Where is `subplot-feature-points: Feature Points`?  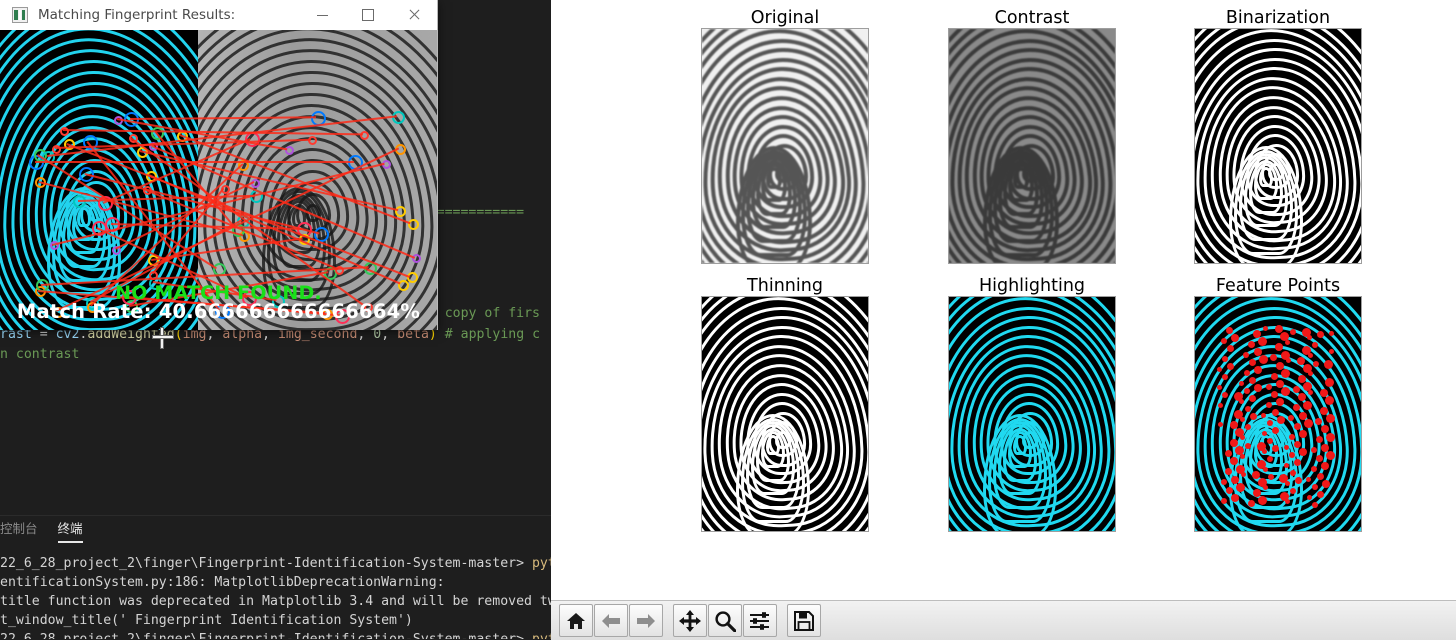 subplot-feature-points: Feature Points is located at coordinates (1278, 404).